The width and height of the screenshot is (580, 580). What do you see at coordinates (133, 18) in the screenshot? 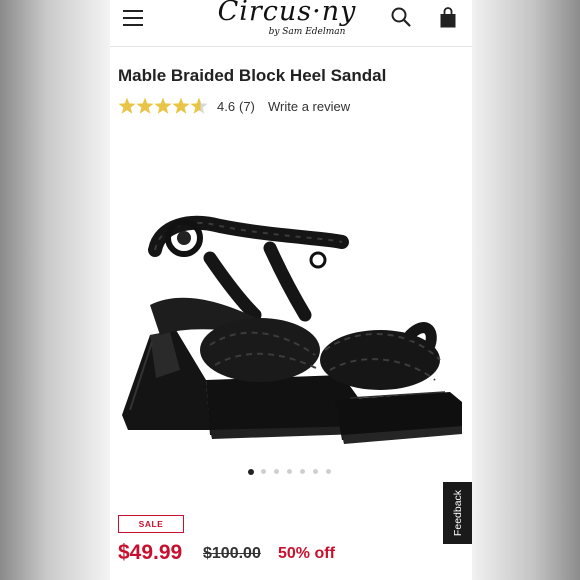
I see `menu-icon` at bounding box center [133, 18].